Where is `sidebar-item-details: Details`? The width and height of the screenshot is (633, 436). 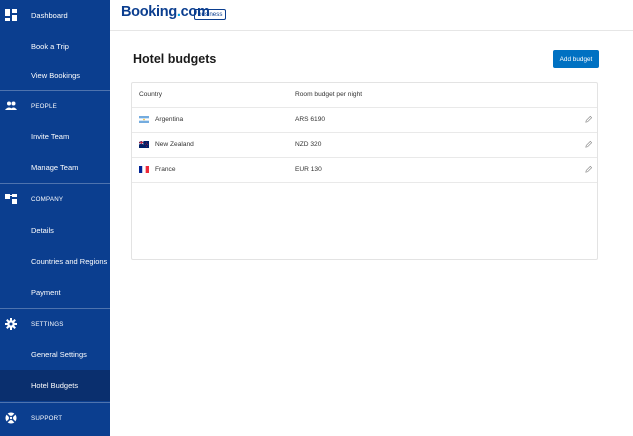 sidebar-item-details: Details is located at coordinates (55, 230).